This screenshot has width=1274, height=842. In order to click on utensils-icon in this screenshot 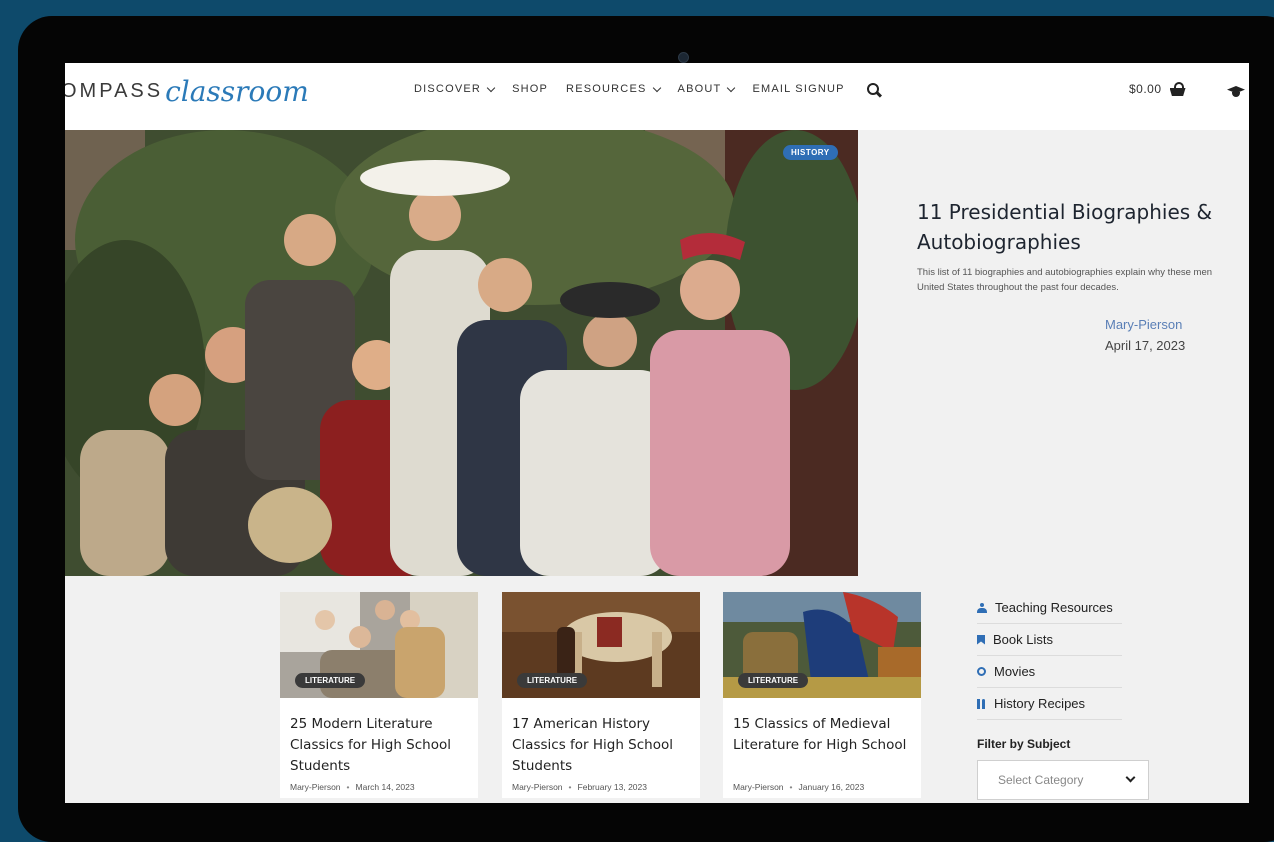, I will do `click(981, 703)`.